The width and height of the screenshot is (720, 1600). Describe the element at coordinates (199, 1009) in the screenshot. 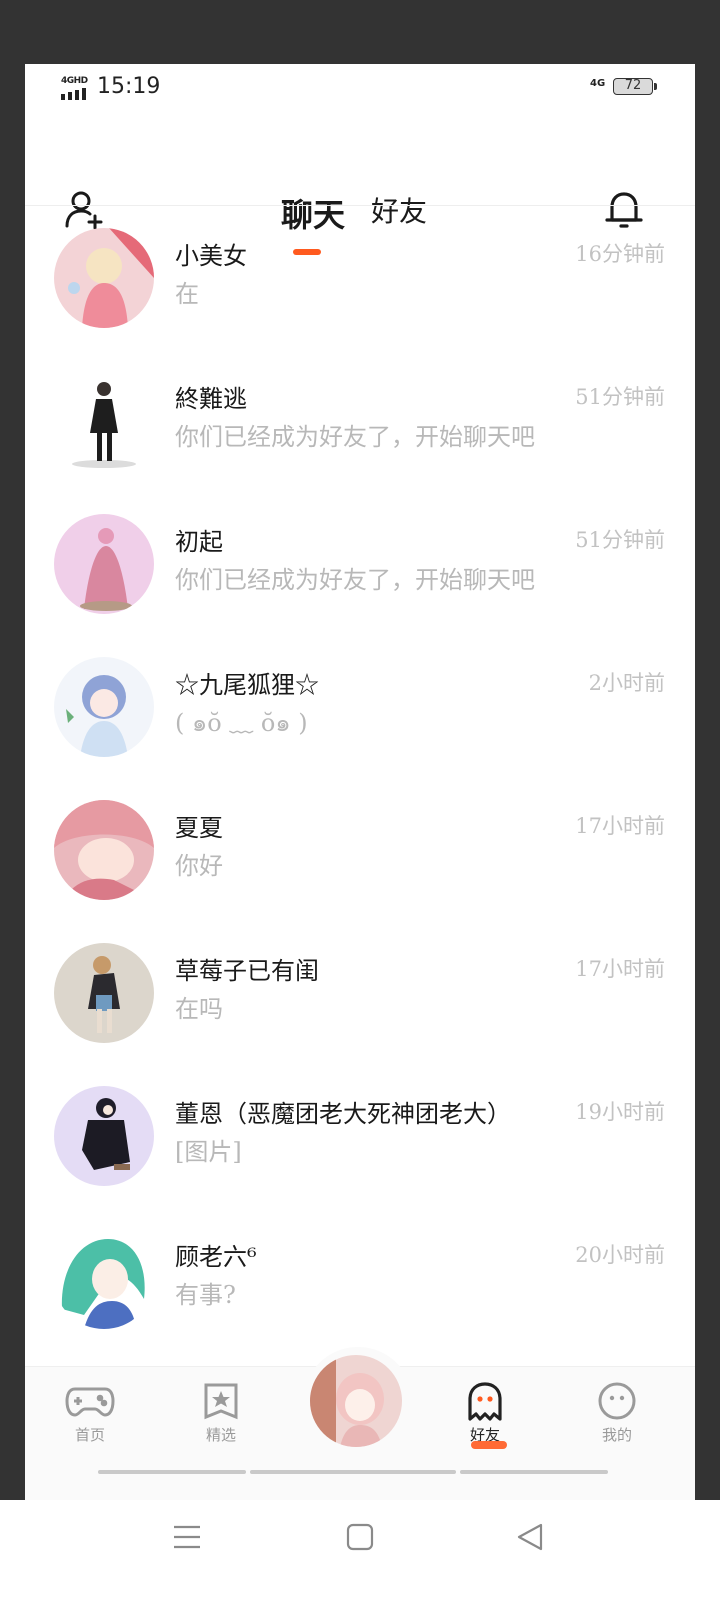

I see `chat-last-message: 在吗` at that location.